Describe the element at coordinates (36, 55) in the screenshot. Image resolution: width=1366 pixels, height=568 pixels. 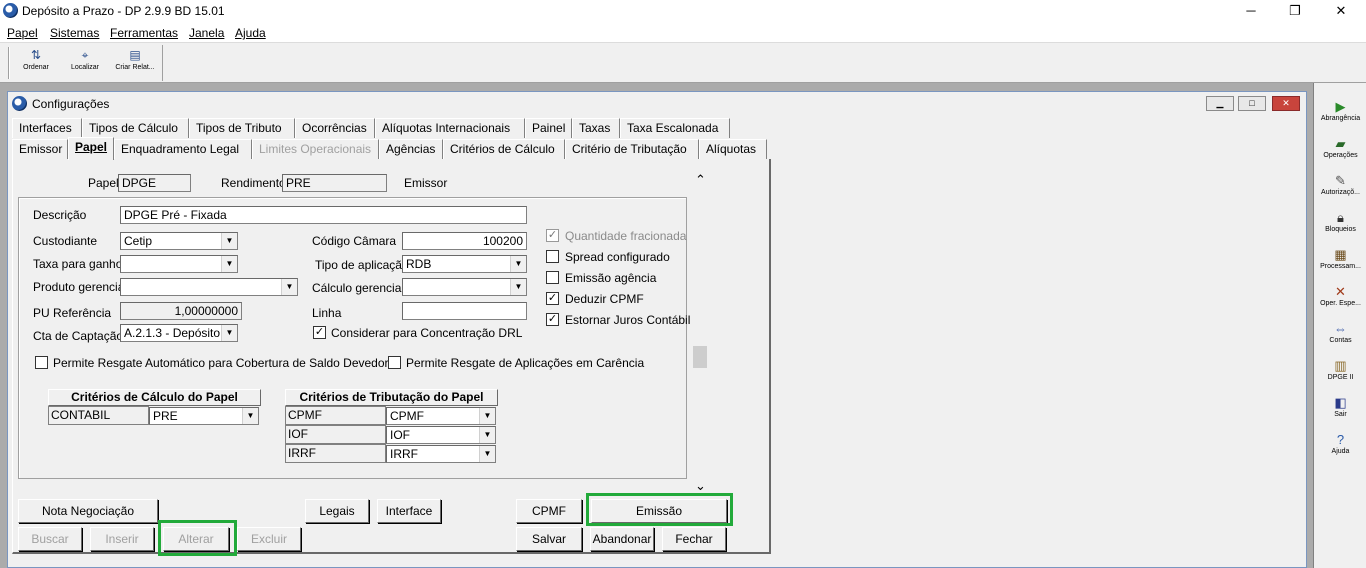
I see `sort-az-icon: ⇅` at that location.